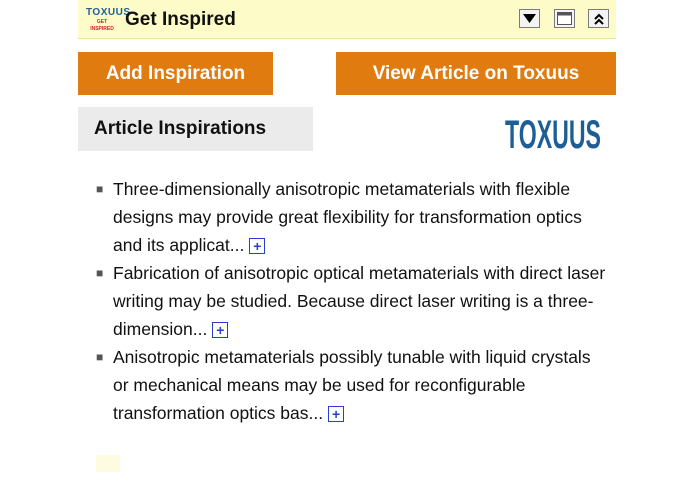  Describe the element at coordinates (476, 73) in the screenshot. I see `view-article-button: View Article on Toxuus` at that location.